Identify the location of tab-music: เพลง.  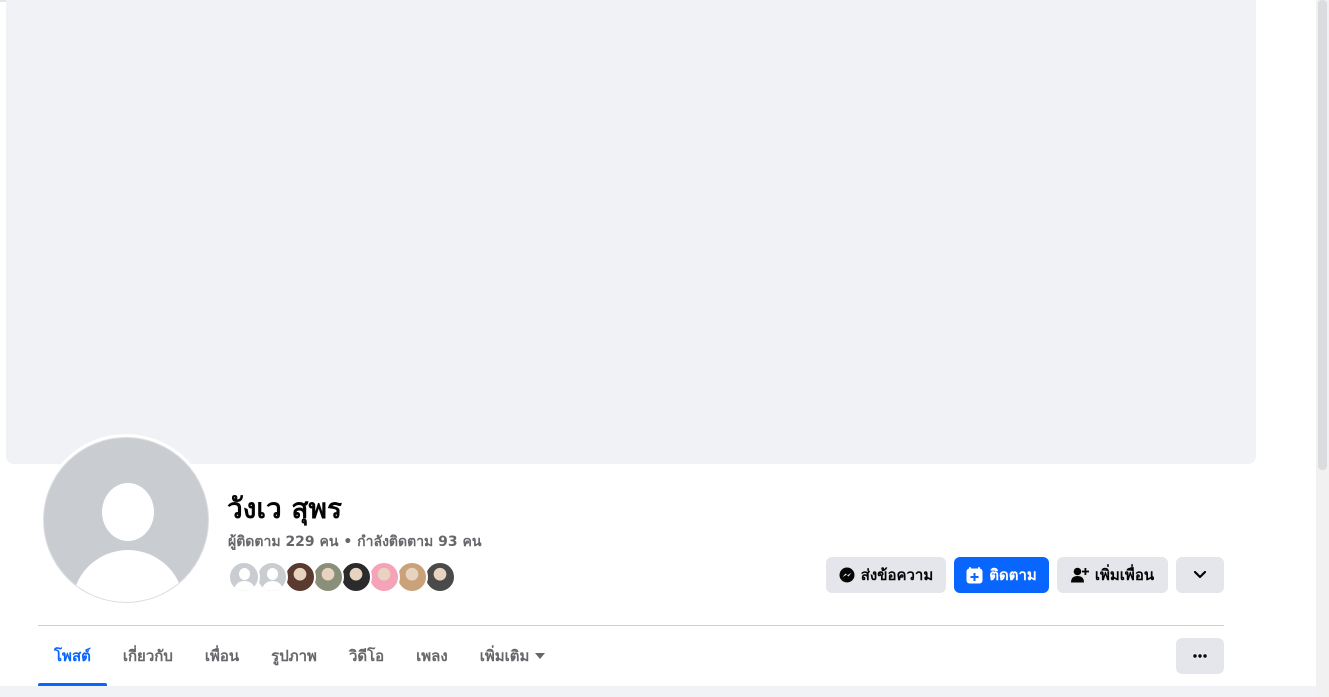
(432, 656).